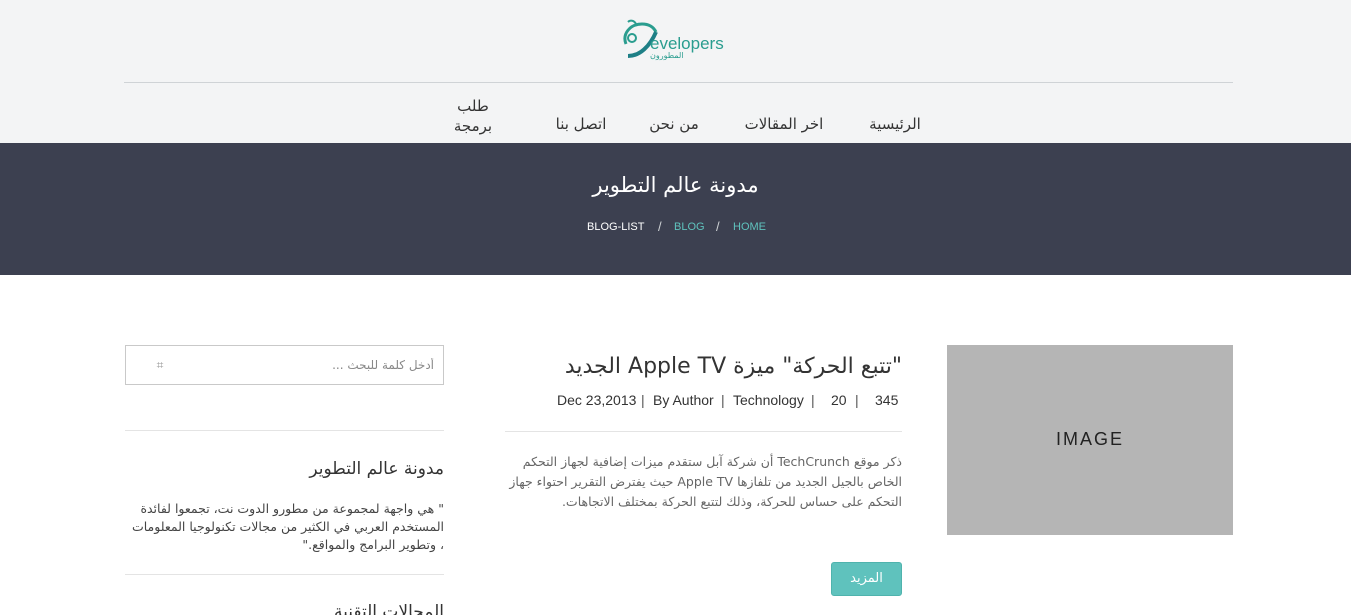 The width and height of the screenshot is (1351, 615). What do you see at coordinates (680, 40) in the screenshot?
I see `site-logo: evelopers المطورون` at bounding box center [680, 40].